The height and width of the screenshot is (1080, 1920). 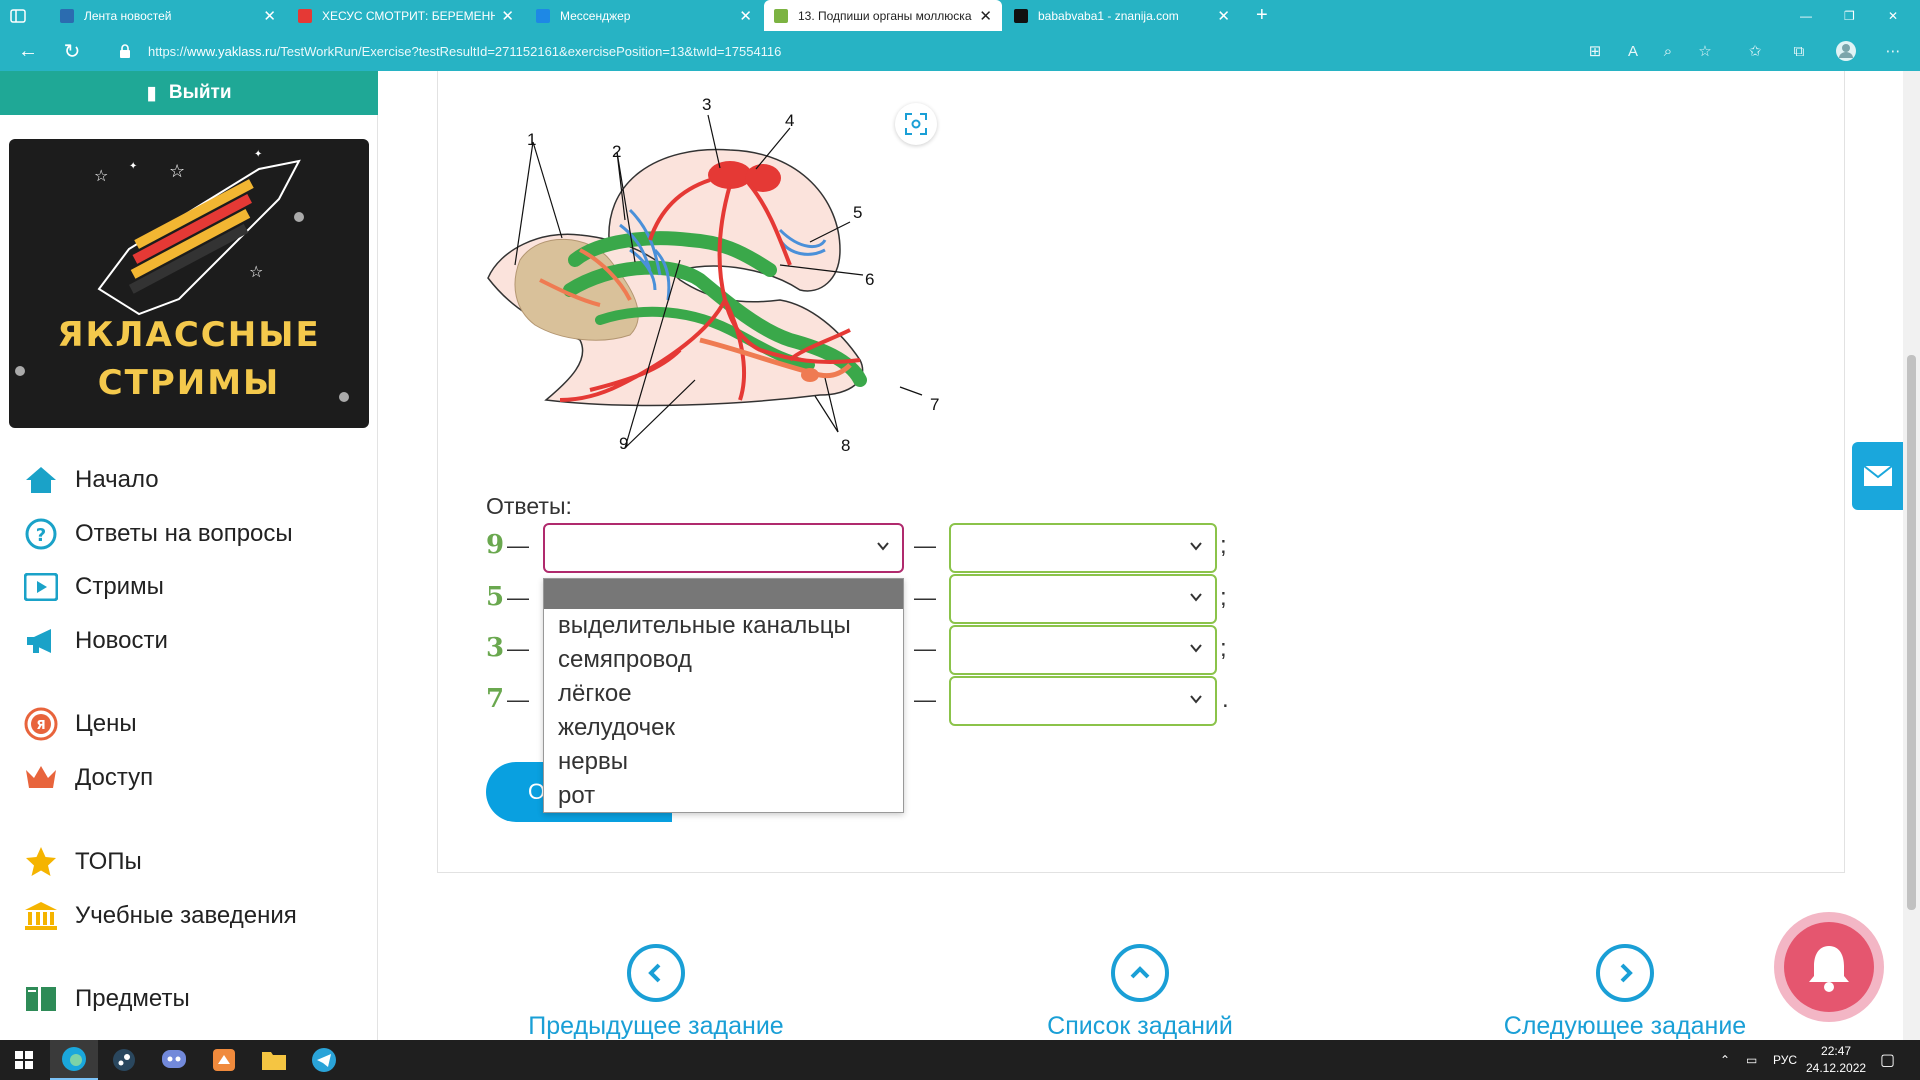 What do you see at coordinates (186, 915) in the screenshot?
I see `sidebar-item-label: Учебные заведения` at bounding box center [186, 915].